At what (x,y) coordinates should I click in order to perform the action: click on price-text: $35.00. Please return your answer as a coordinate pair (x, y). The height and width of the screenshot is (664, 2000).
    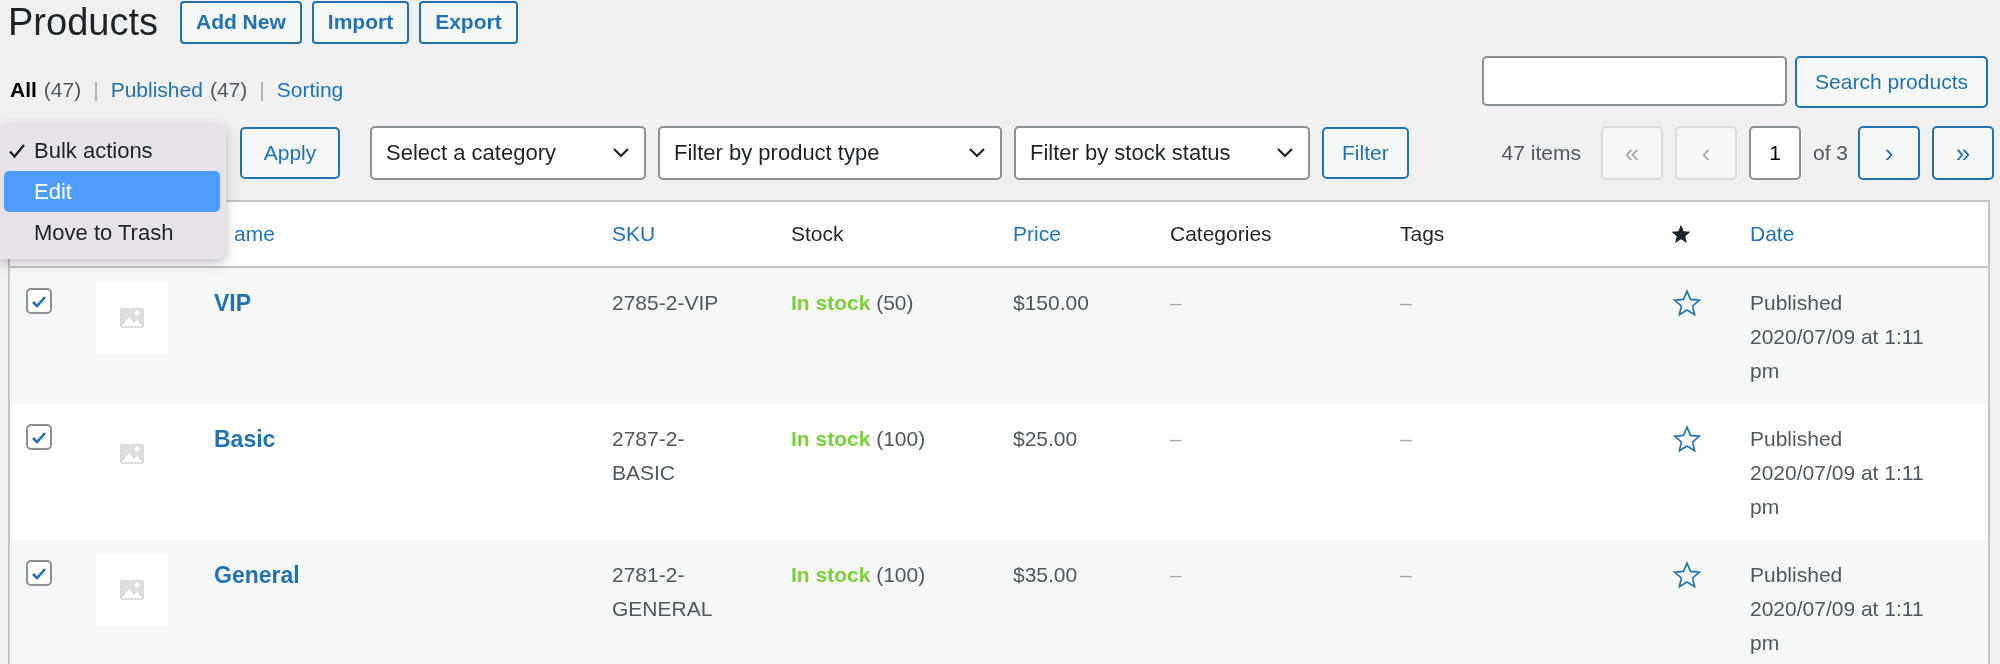
    Looking at the image, I should click on (1045, 575).